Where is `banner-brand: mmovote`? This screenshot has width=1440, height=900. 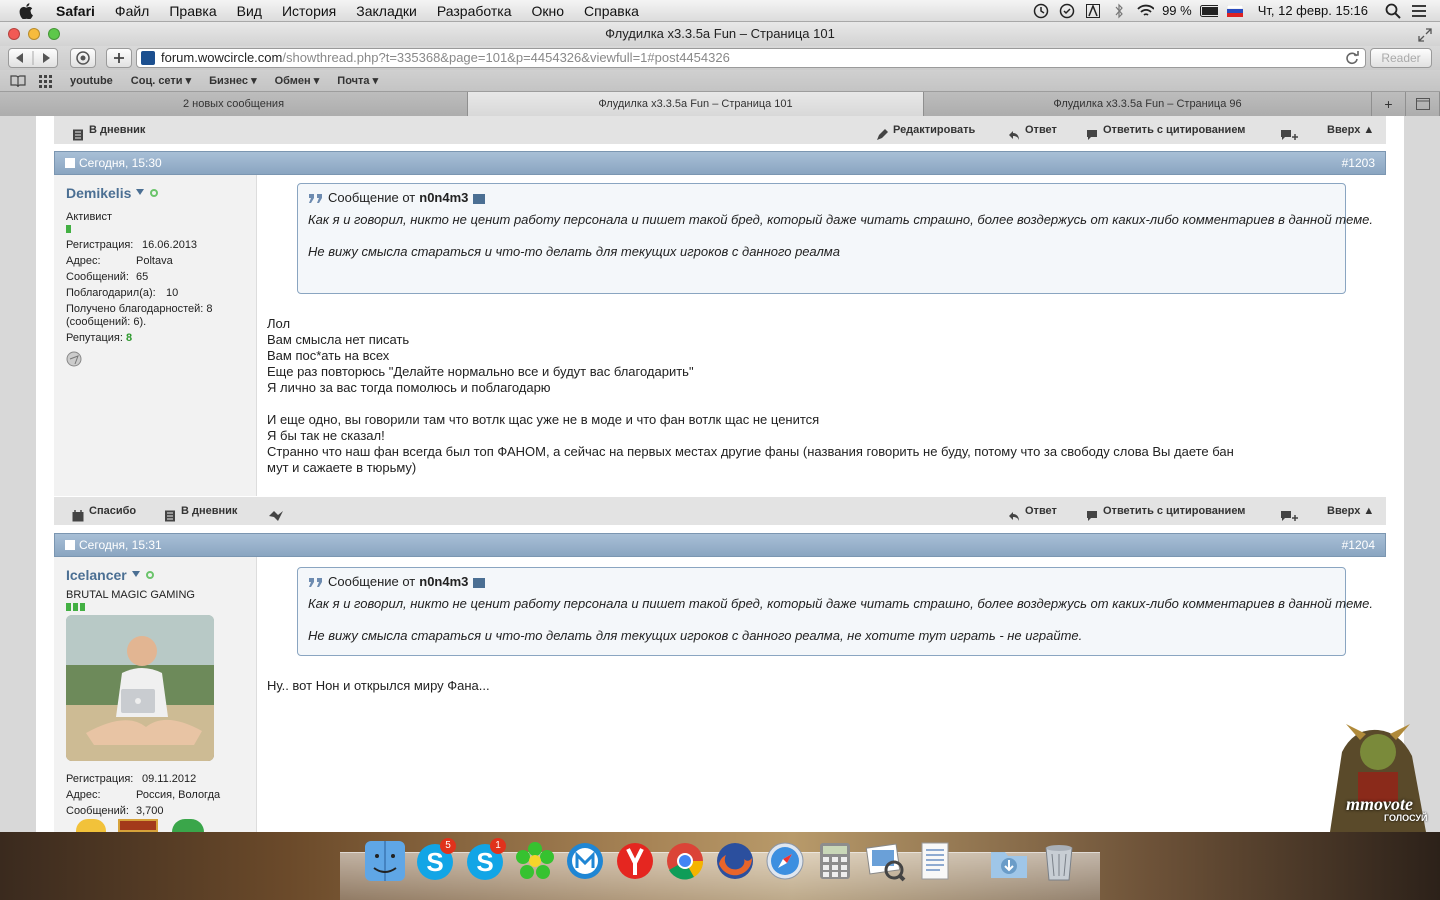
banner-brand: mmovote is located at coordinates (1379, 804).